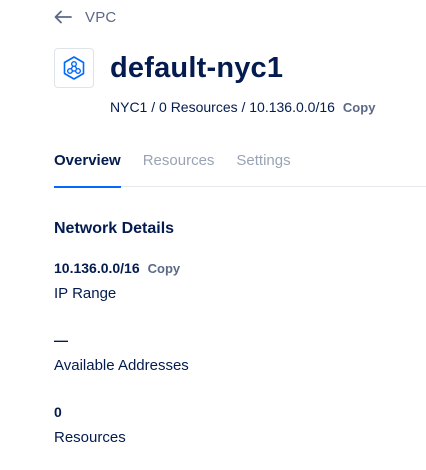 This screenshot has height=470, width=426. What do you see at coordinates (97, 268) in the screenshot?
I see `ip-range-value: 10.136.0.0/16` at bounding box center [97, 268].